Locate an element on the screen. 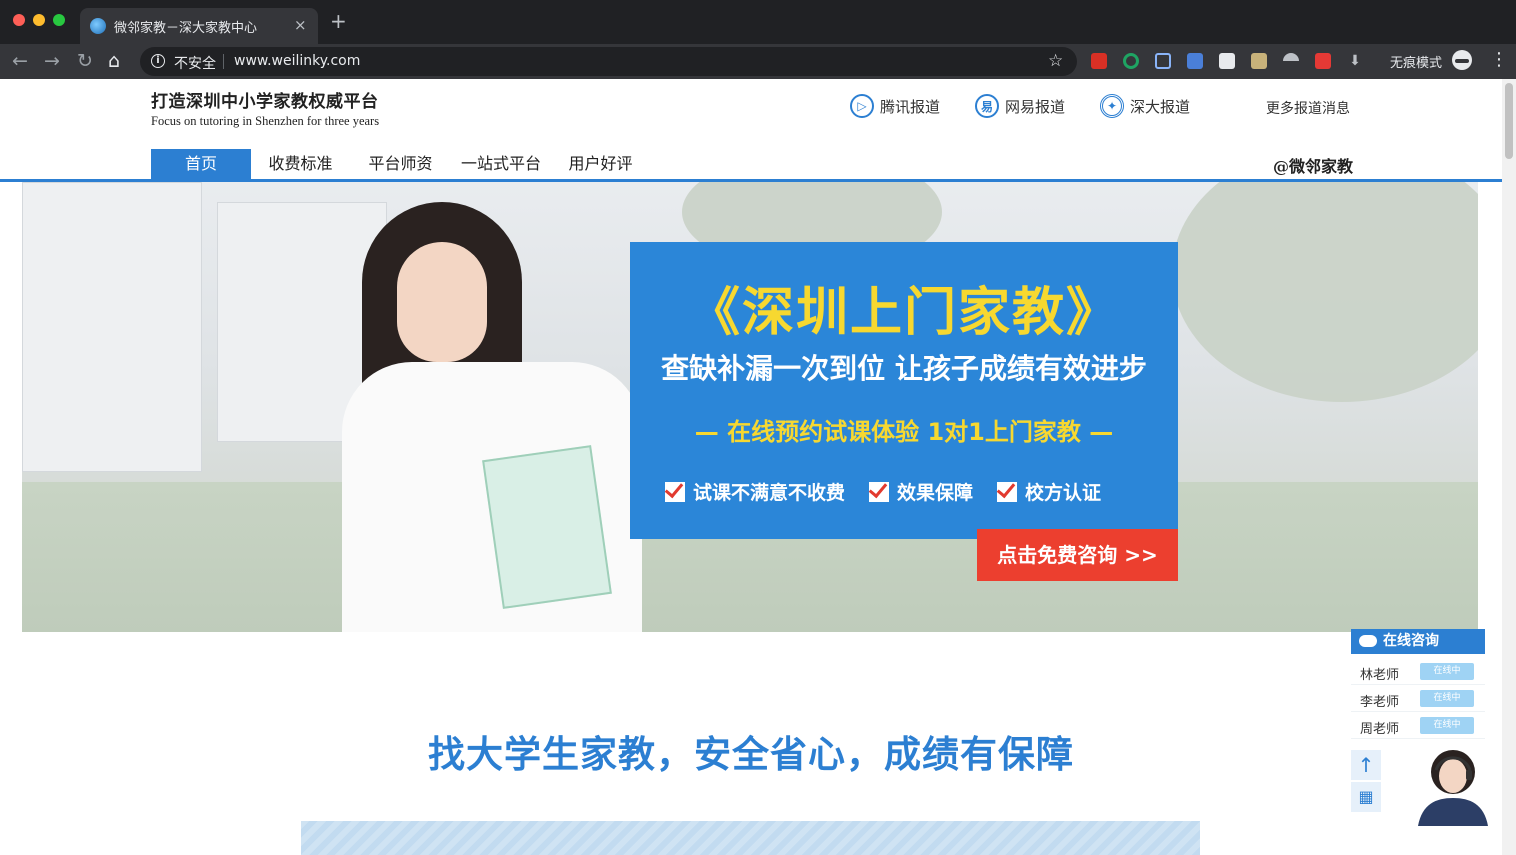 This screenshot has height=855, width=1516. promo-checks: 试课不满意不收费 效果保障 校方认证 is located at coordinates (883, 491).